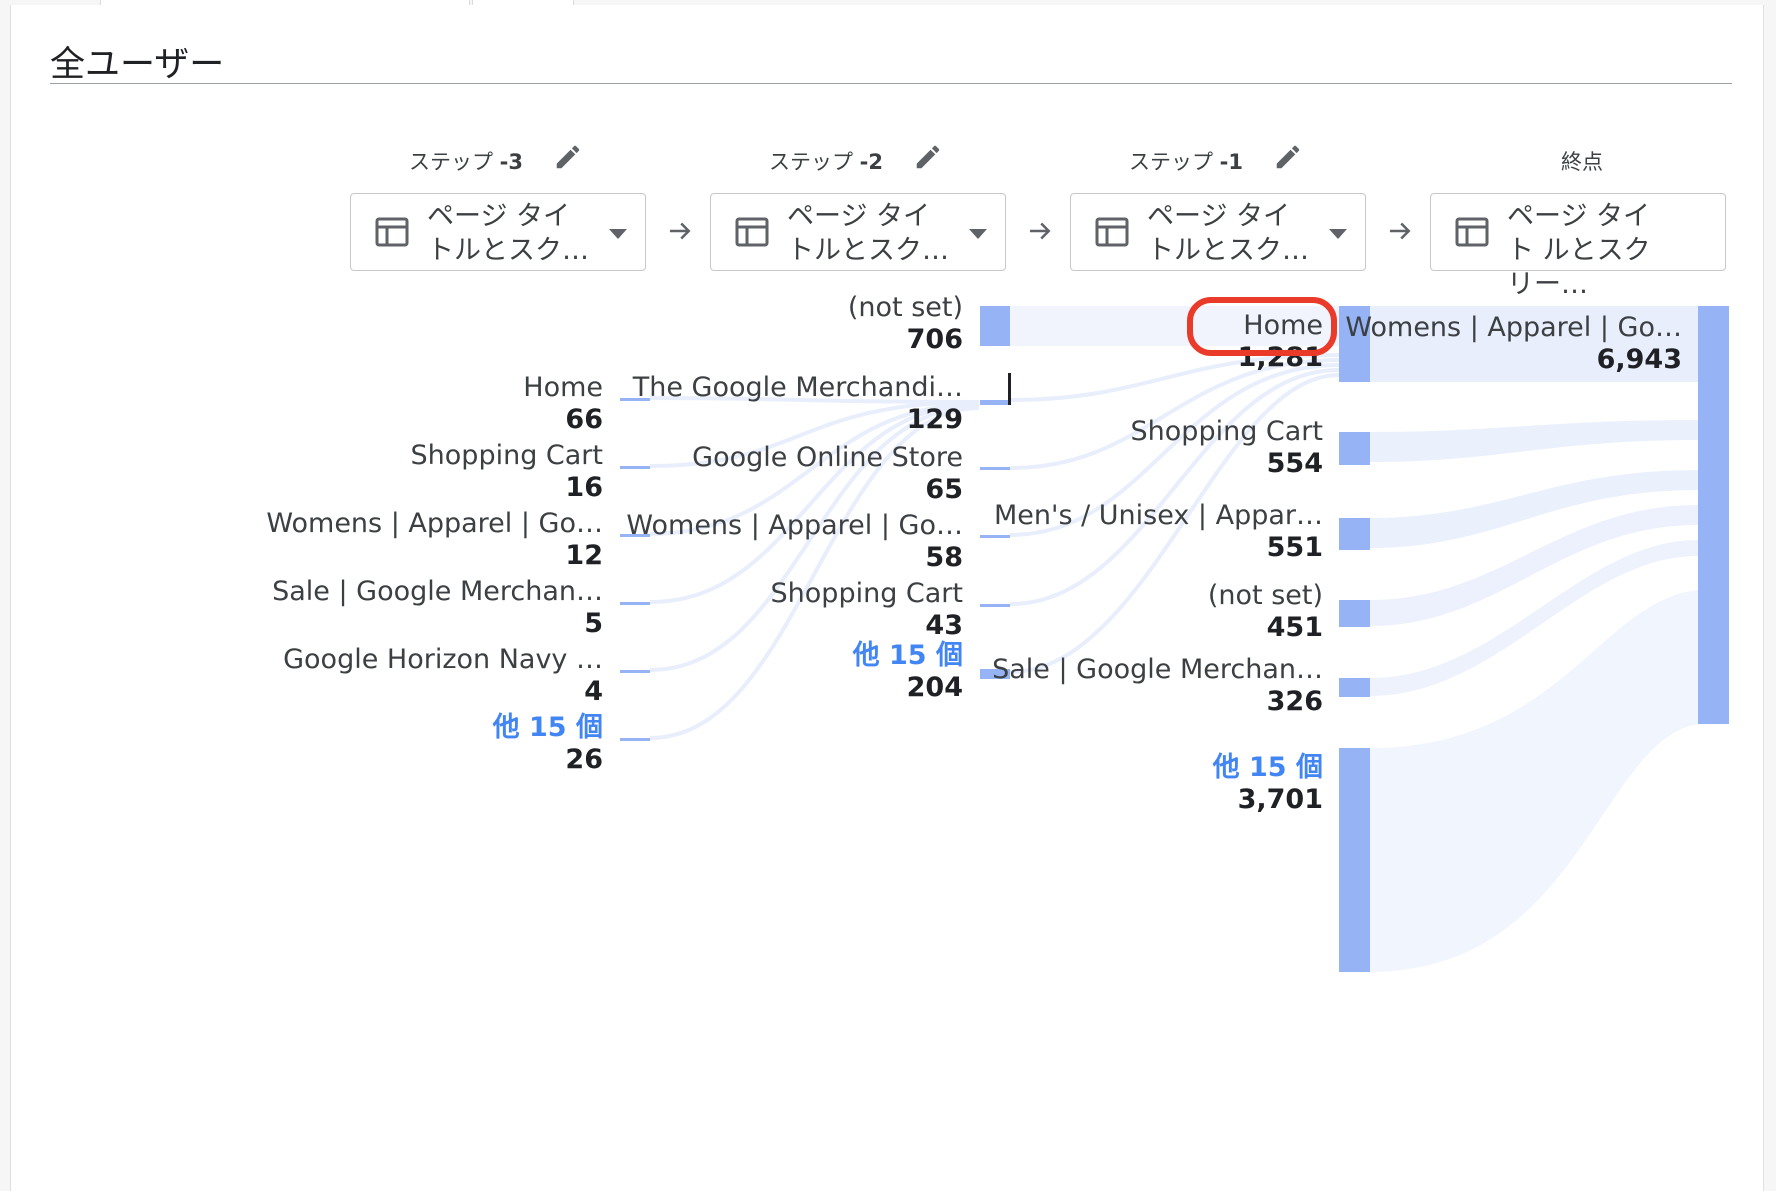 The width and height of the screenshot is (1776, 1191). Describe the element at coordinates (1294, 627) in the screenshot. I see `node-value: 451` at that location.